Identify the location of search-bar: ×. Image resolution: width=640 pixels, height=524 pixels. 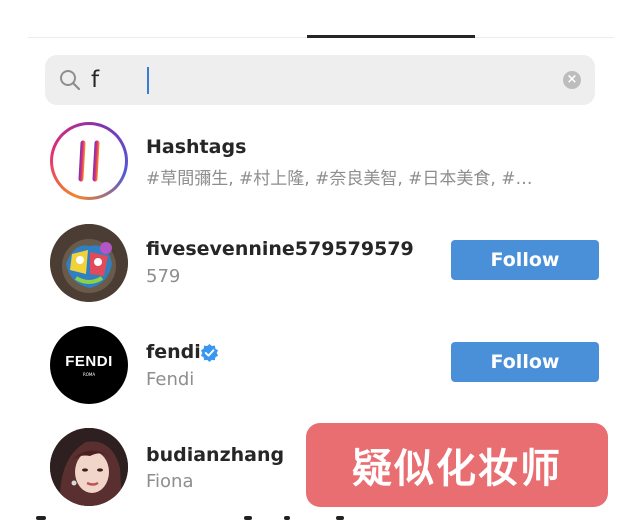
(320, 80).